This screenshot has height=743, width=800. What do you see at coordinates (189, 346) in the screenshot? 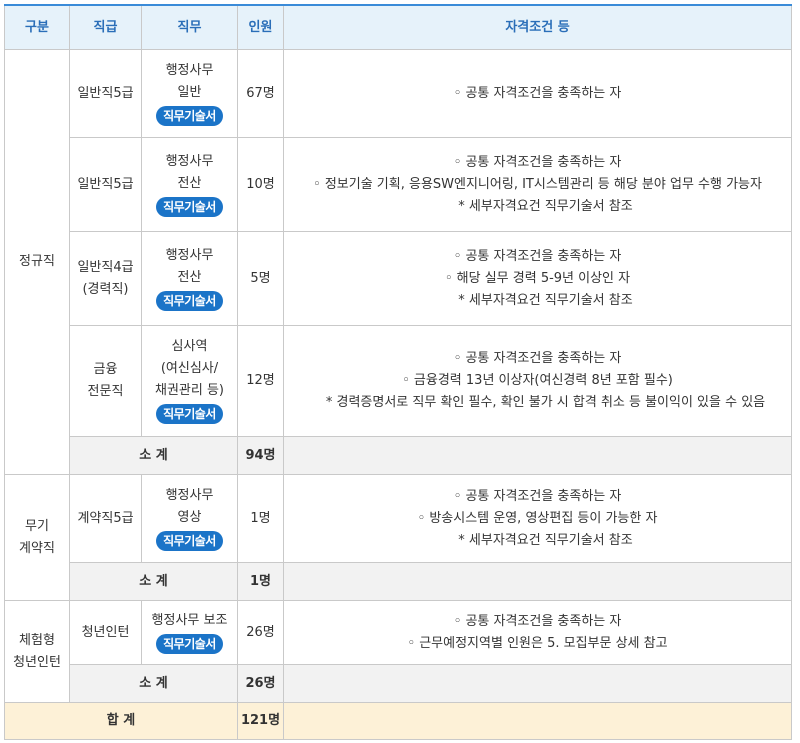
I see `duty-line: 심사역` at bounding box center [189, 346].